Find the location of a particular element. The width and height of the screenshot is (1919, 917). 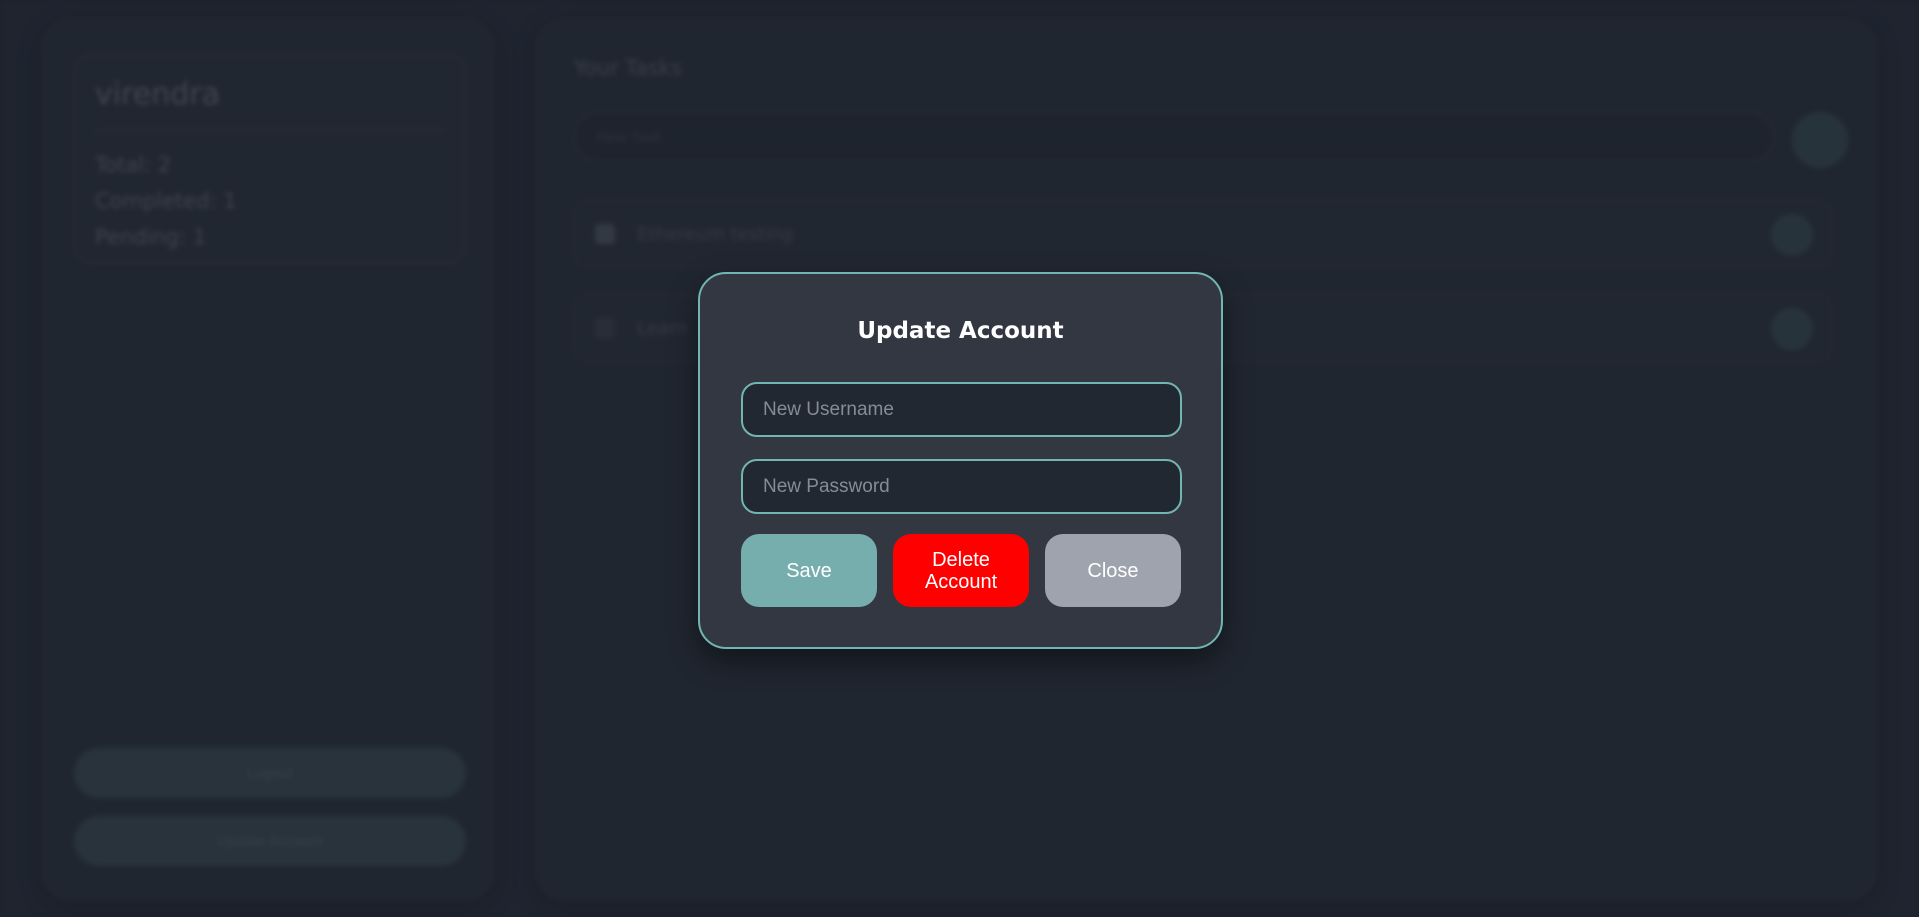

new-username-input is located at coordinates (961, 409).